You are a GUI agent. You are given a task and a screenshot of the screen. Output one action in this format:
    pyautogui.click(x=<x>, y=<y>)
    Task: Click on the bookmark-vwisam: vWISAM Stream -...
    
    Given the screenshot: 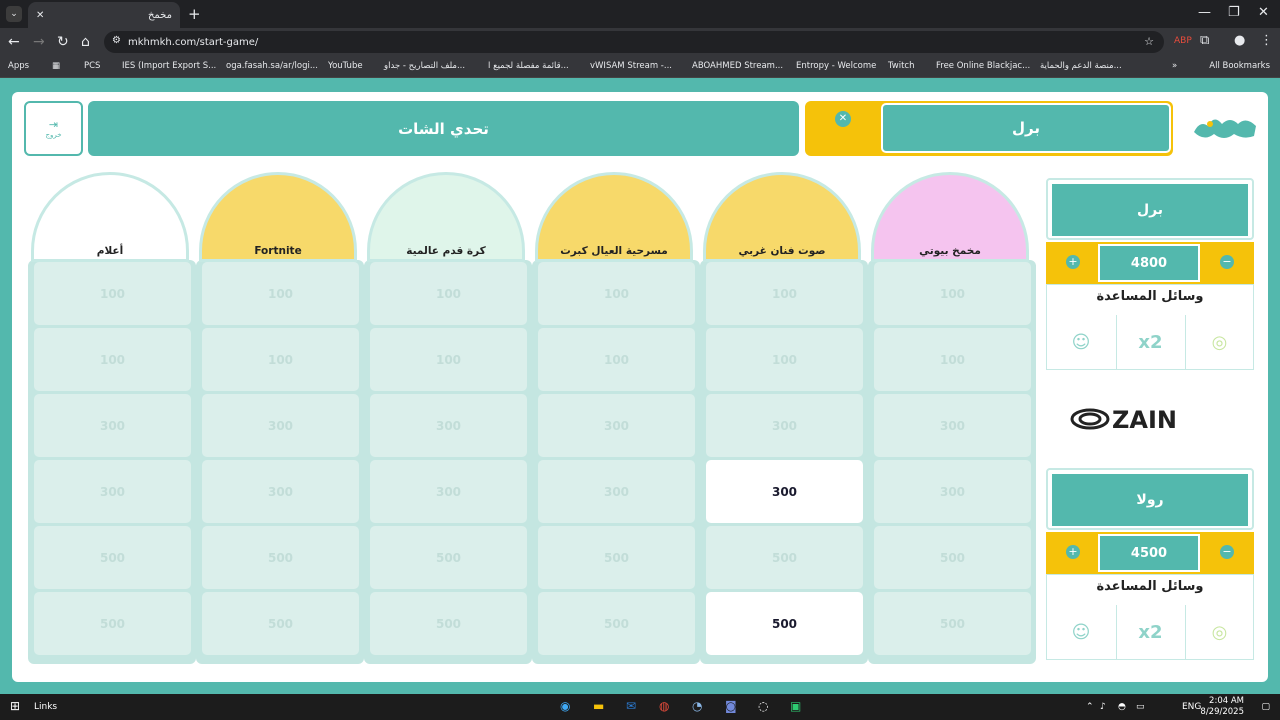 What is the action you would take?
    pyautogui.click(x=631, y=66)
    